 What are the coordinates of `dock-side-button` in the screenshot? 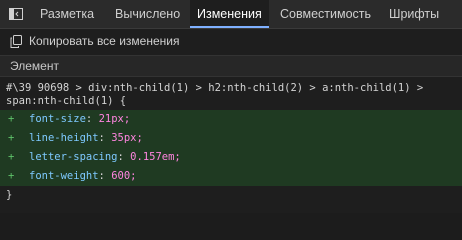 It's located at (16, 14).